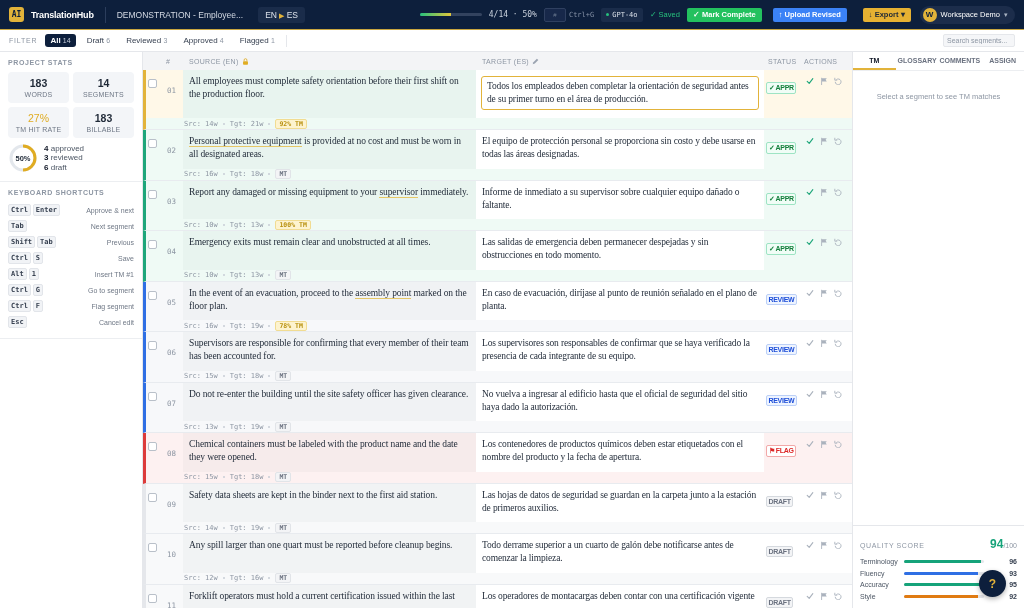  What do you see at coordinates (16, 14) in the screenshot?
I see `logo-badge: AI` at bounding box center [16, 14].